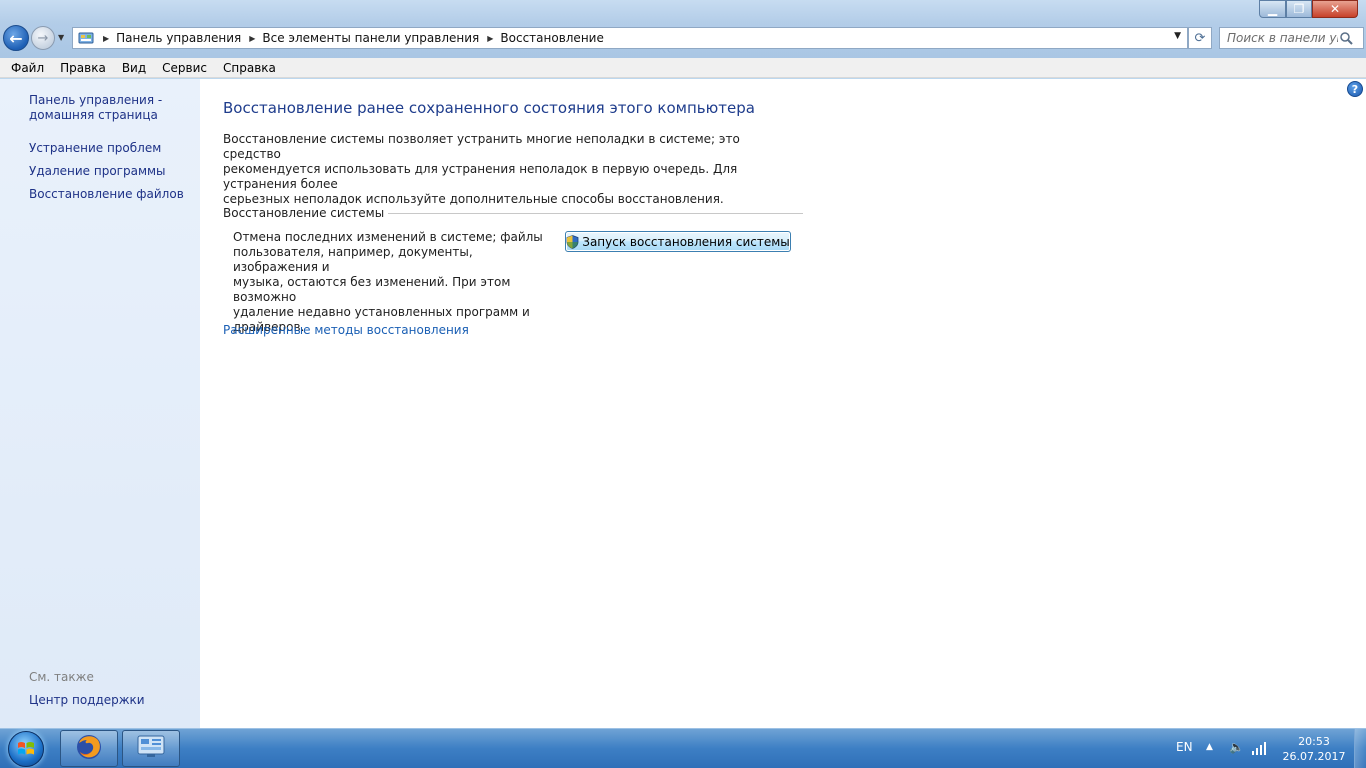  Describe the element at coordinates (683, 68) in the screenshot. I see `menu-bar: Файл Правка Вид Сервис Справка` at that location.